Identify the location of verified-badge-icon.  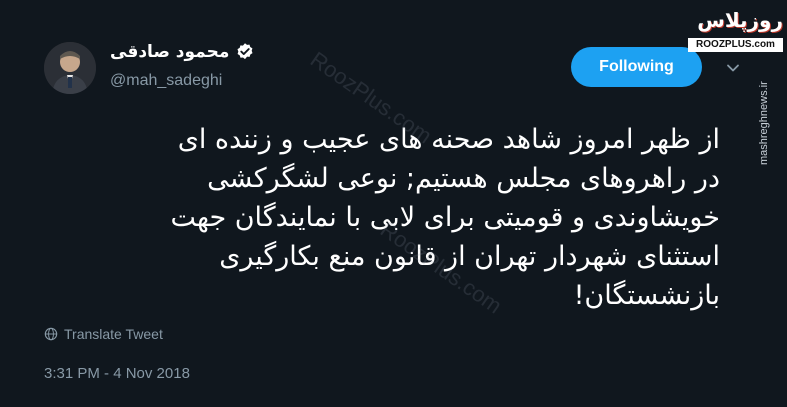
(245, 51).